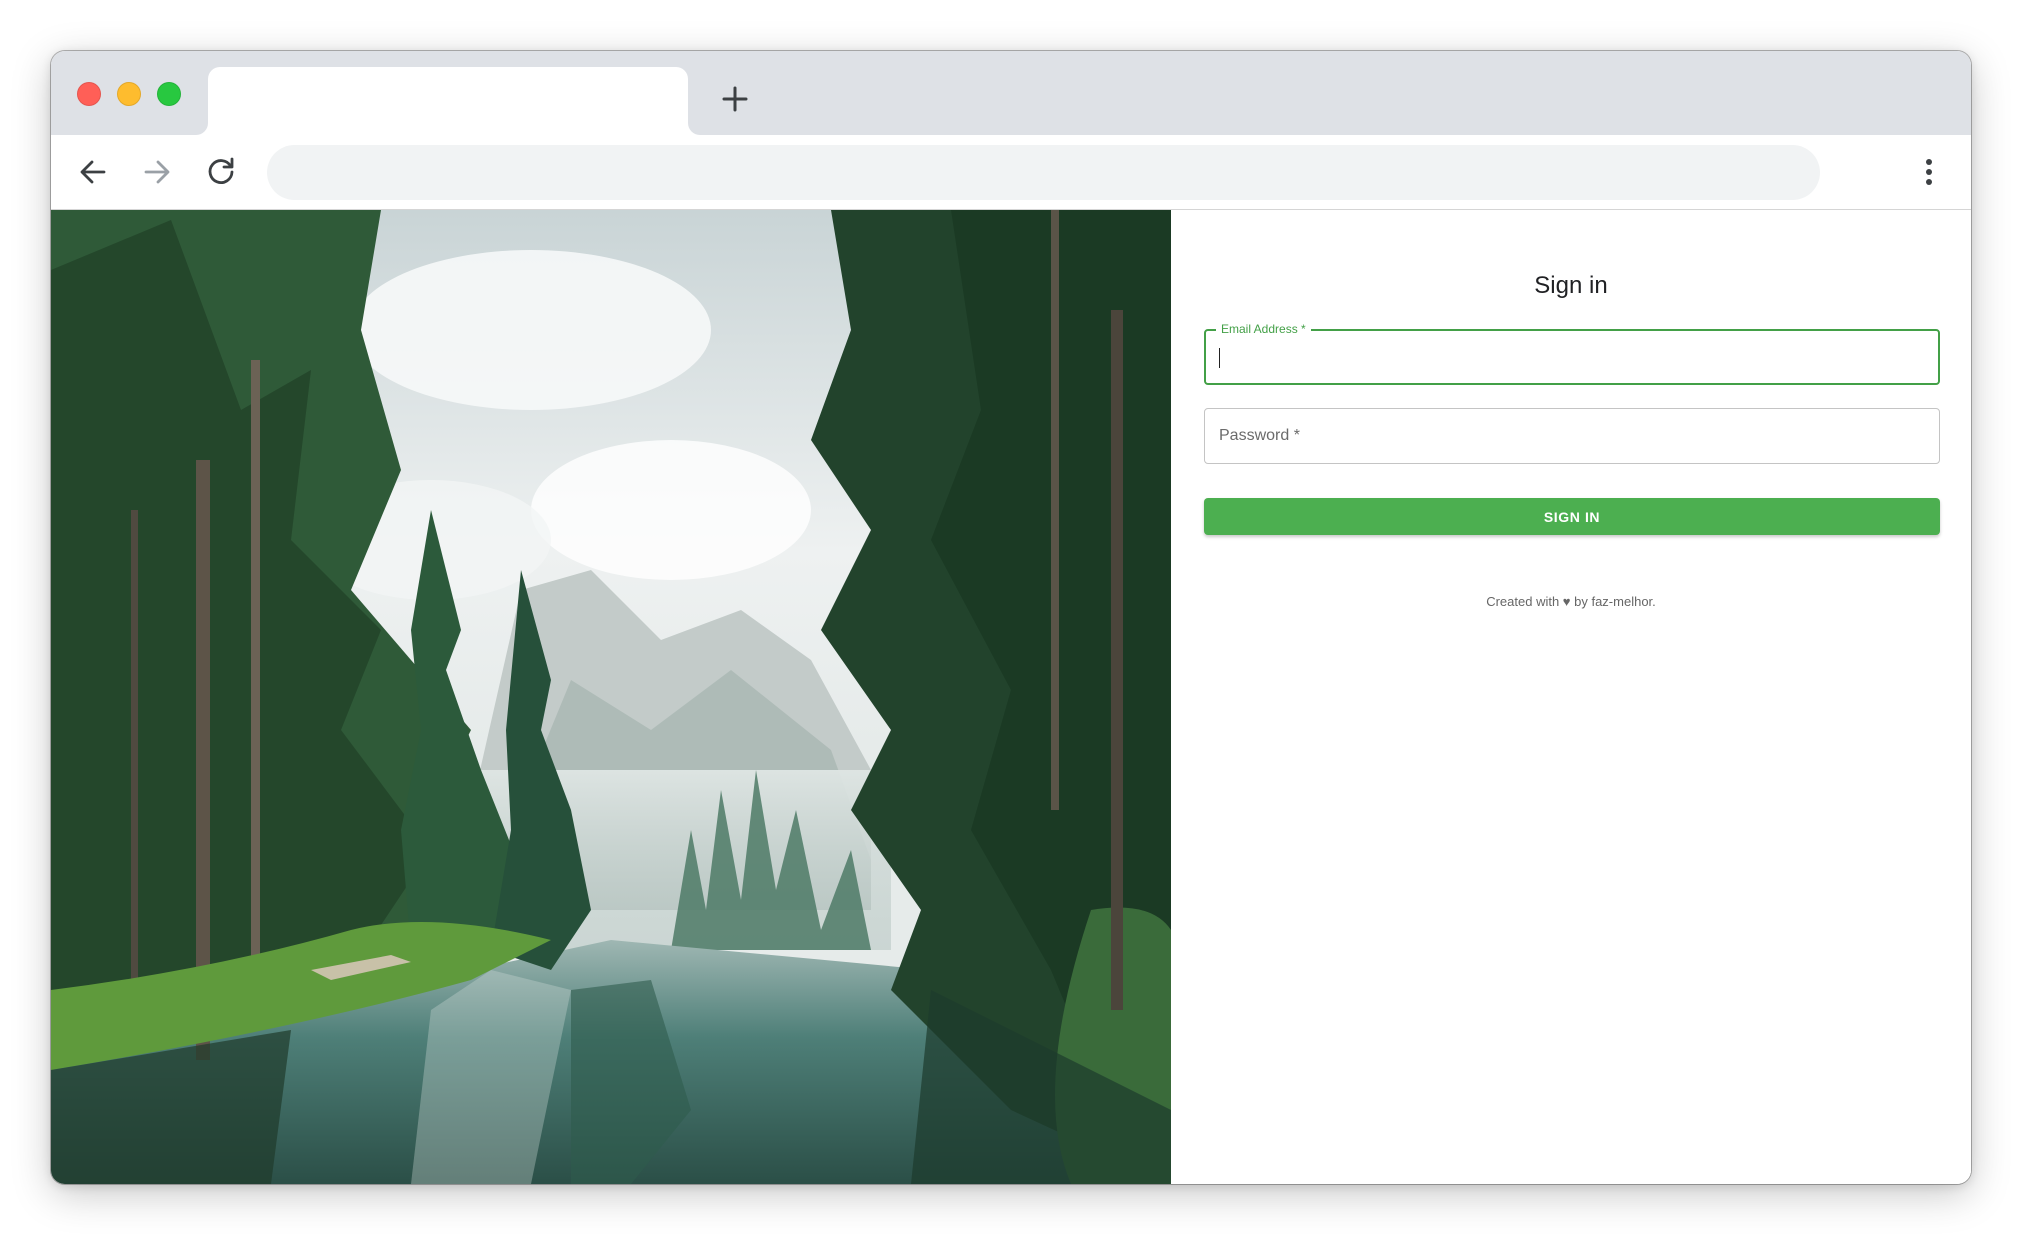  I want to click on browser-menu-button, so click(1929, 172).